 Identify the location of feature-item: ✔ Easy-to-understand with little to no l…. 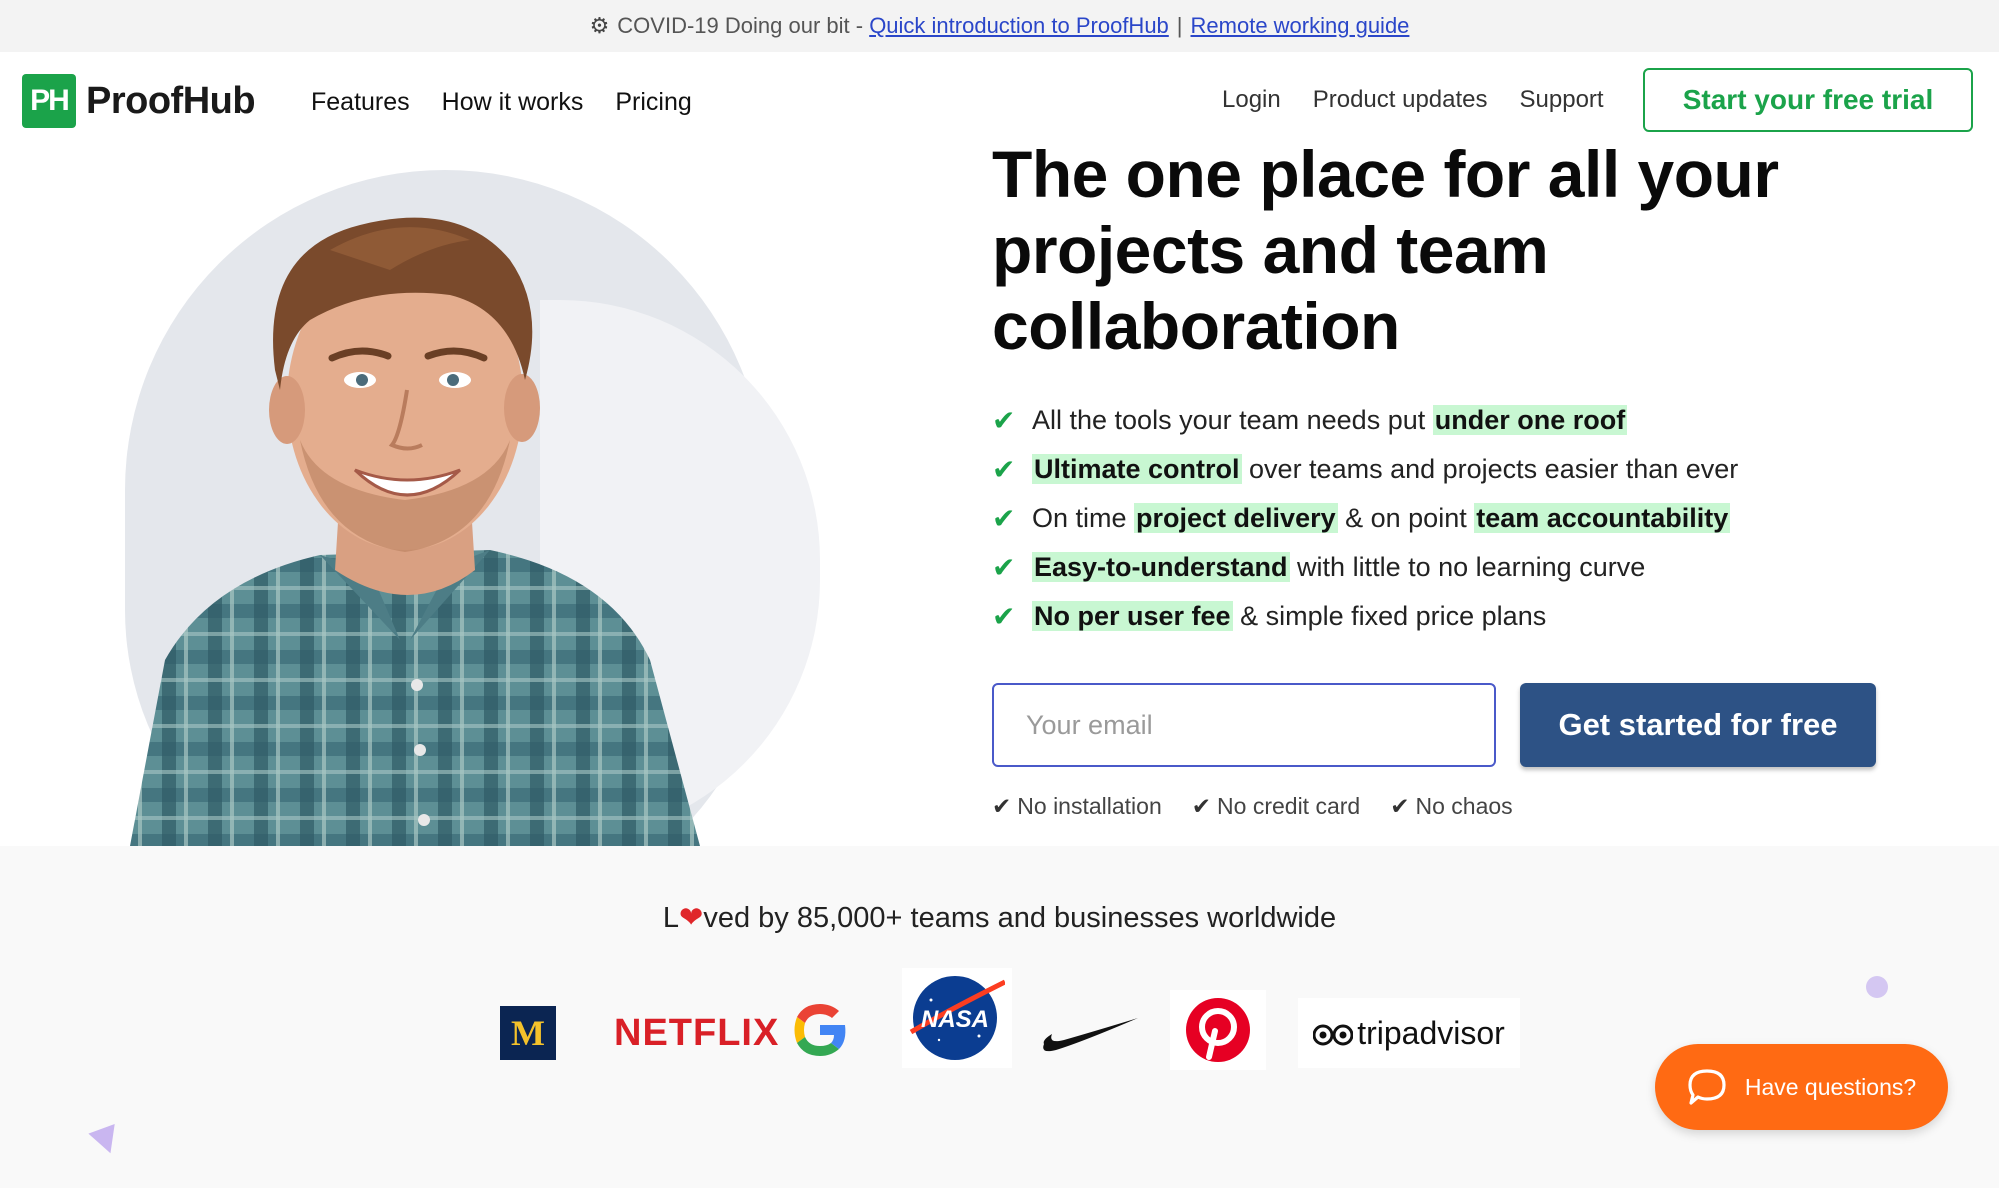
(1365, 567).